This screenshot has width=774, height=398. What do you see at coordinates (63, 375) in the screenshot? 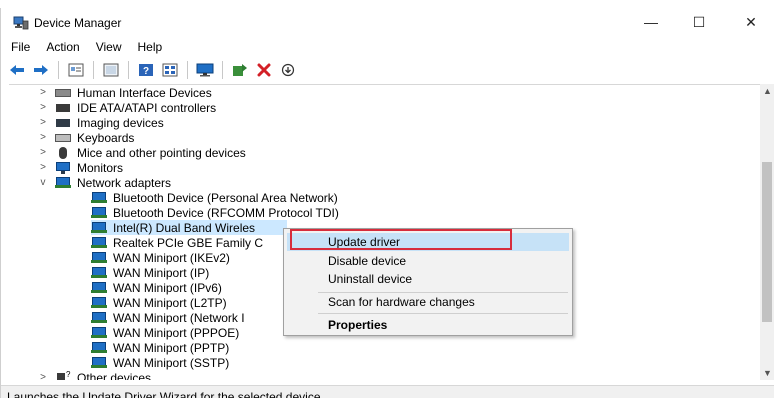
I see `unknown-device-icon: ?` at bounding box center [63, 375].